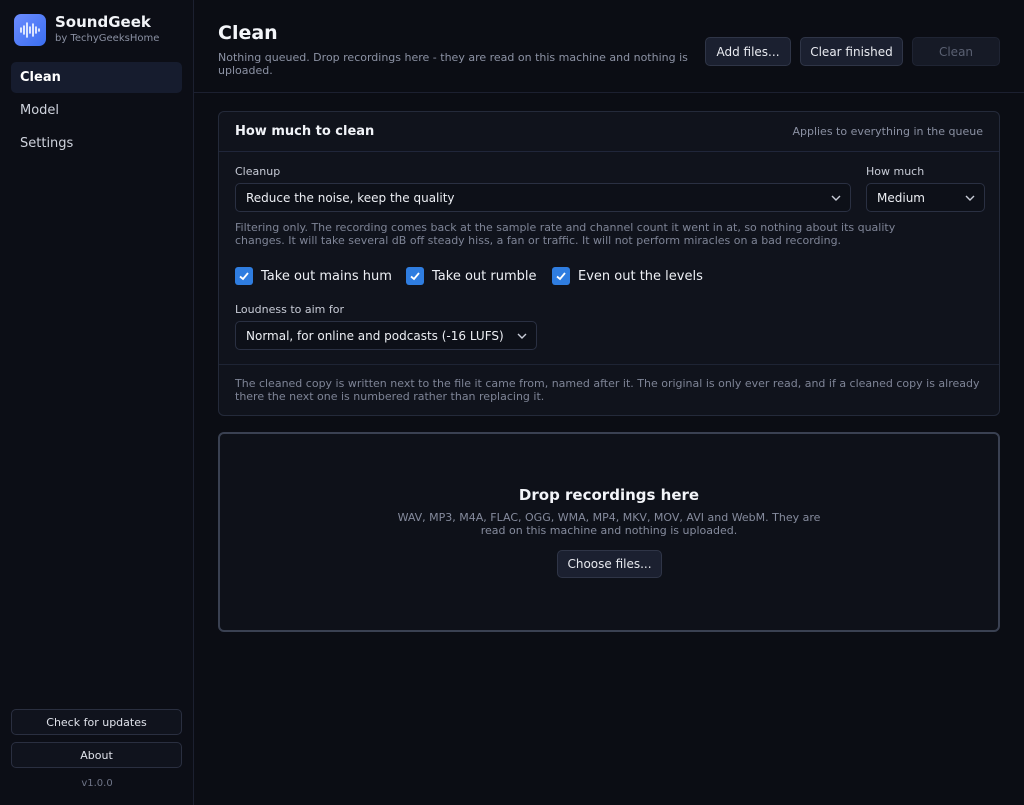 This screenshot has width=1024, height=805. I want to click on sidebar-item-model: Model, so click(96, 110).